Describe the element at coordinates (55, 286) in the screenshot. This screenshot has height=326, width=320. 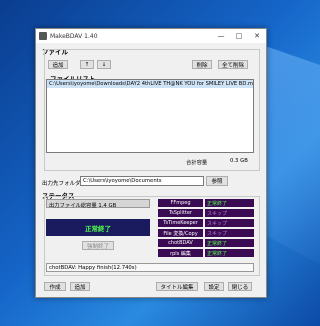
I see `create-button: 作成` at that location.